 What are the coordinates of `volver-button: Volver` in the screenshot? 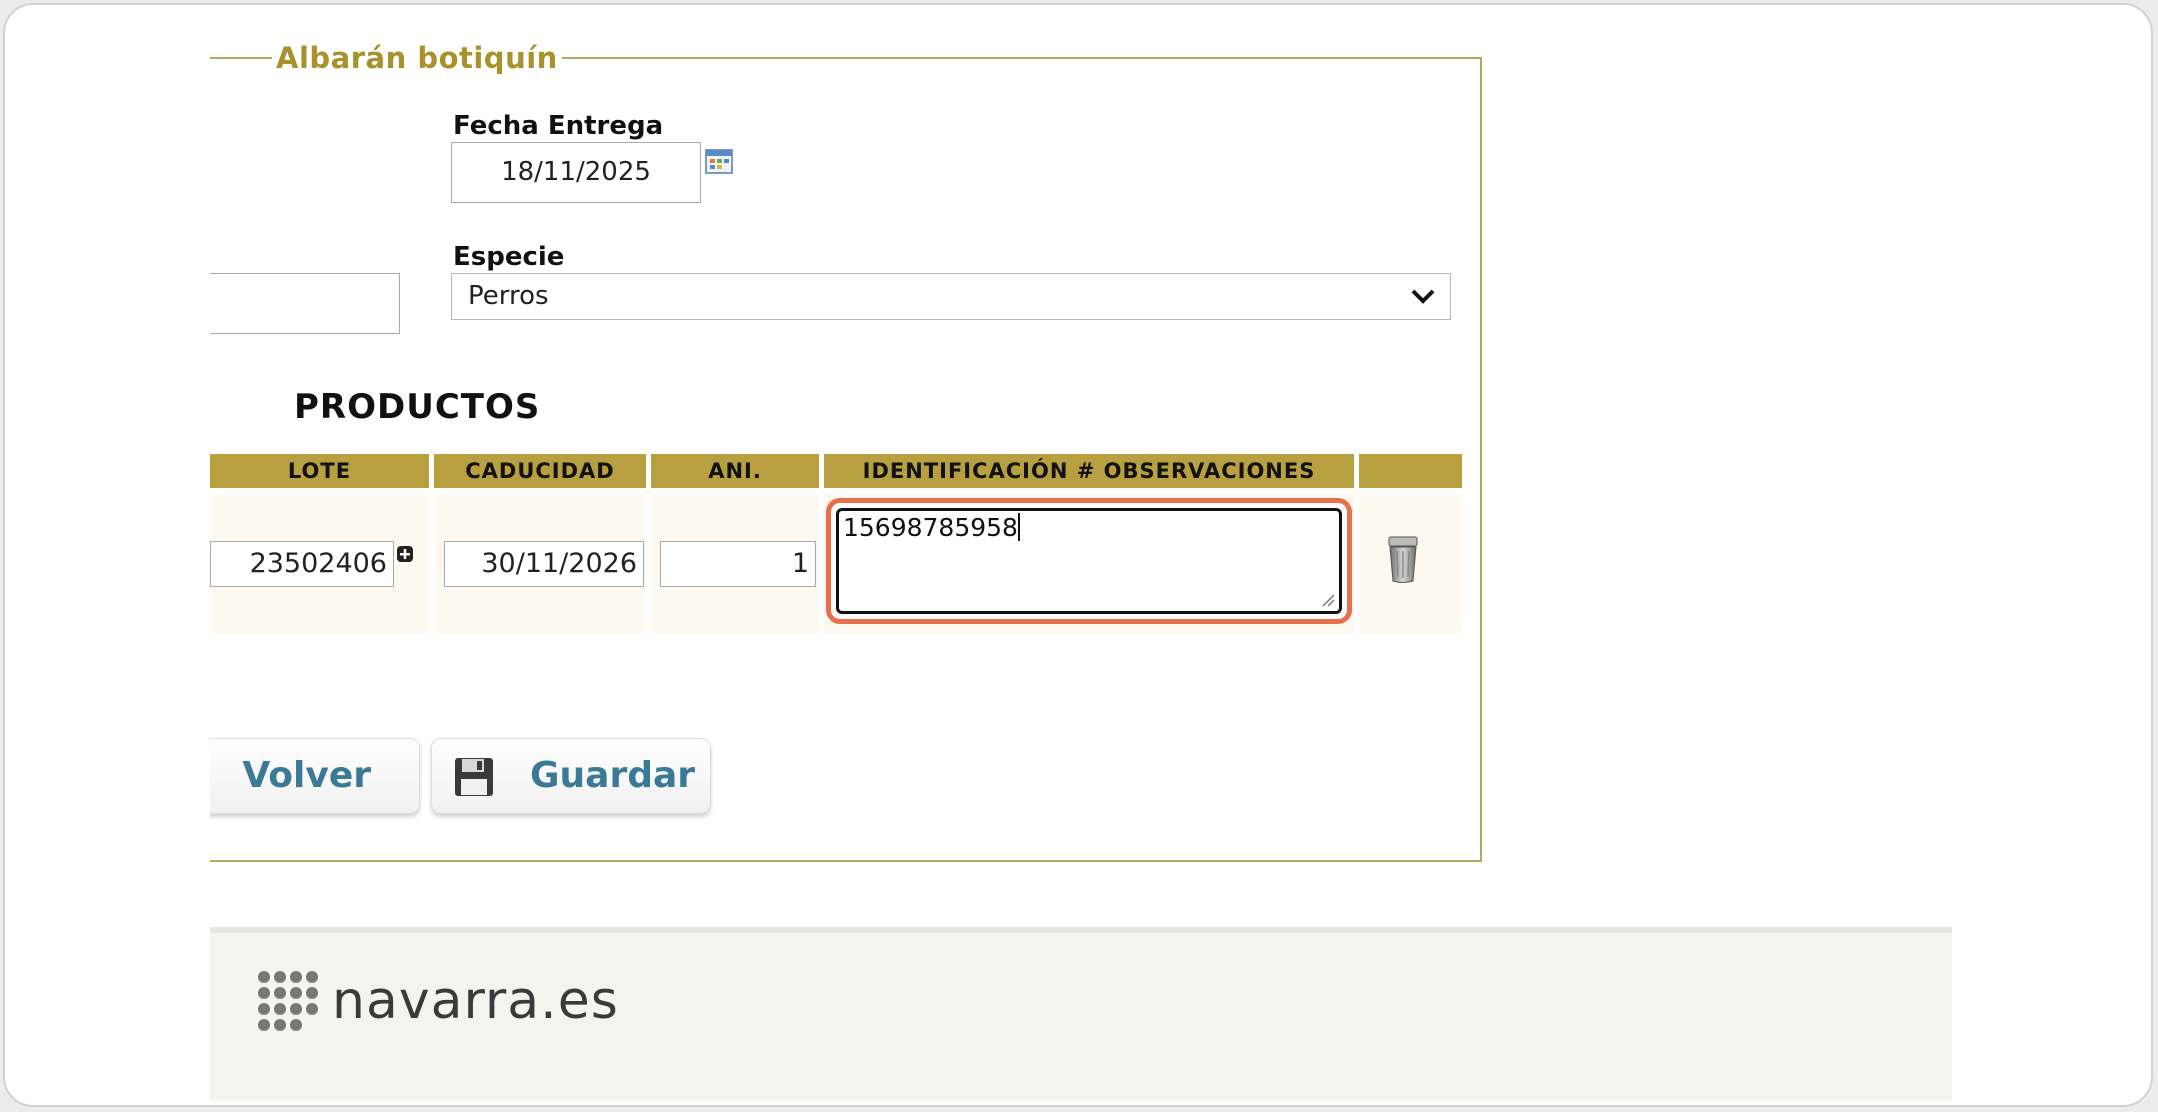 It's located at (315, 776).